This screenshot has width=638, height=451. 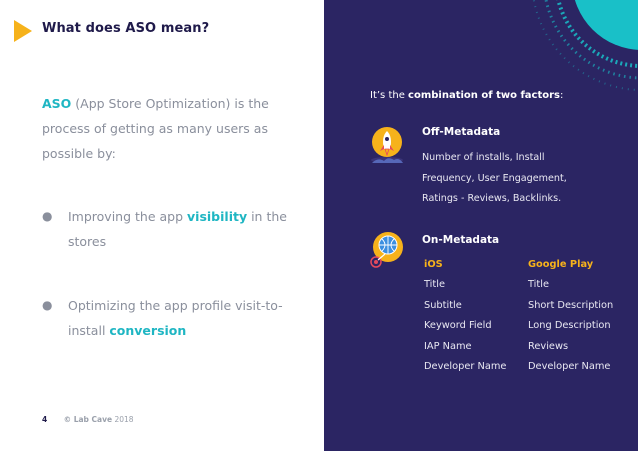 What do you see at coordinates (148, 330) in the screenshot?
I see `conversion-highlight: conversion` at bounding box center [148, 330].